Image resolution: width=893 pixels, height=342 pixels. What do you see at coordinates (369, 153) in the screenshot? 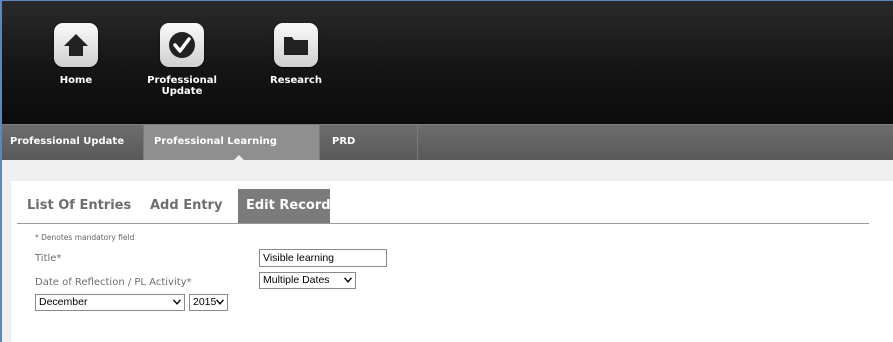
I see `subnav-prd-meetings: PRD Meetings` at bounding box center [369, 153].